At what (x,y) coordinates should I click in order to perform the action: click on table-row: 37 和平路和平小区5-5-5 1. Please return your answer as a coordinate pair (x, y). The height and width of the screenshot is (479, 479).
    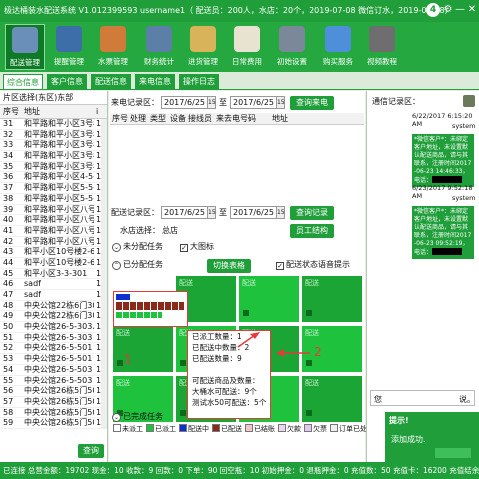
    Looking at the image, I should click on (53, 188).